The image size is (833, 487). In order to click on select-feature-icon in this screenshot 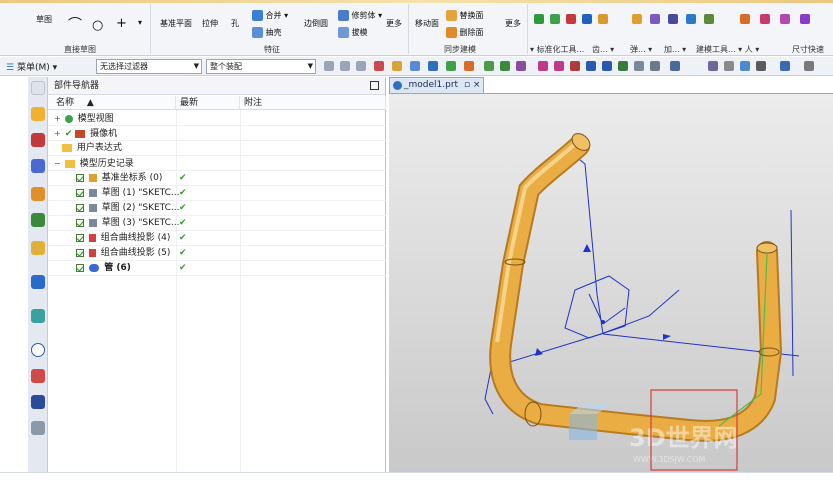, I will do `click(379, 66)`.